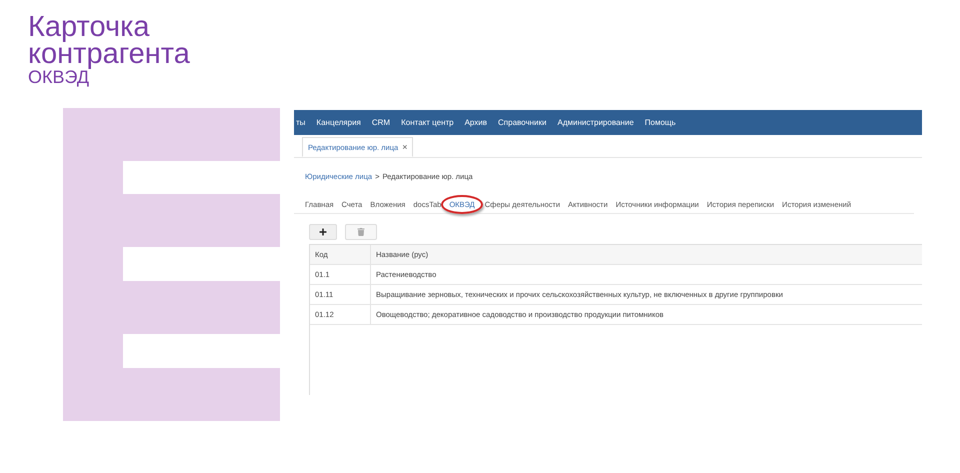  Describe the element at coordinates (381, 122) in the screenshot. I see `menu-item: CRM` at that location.